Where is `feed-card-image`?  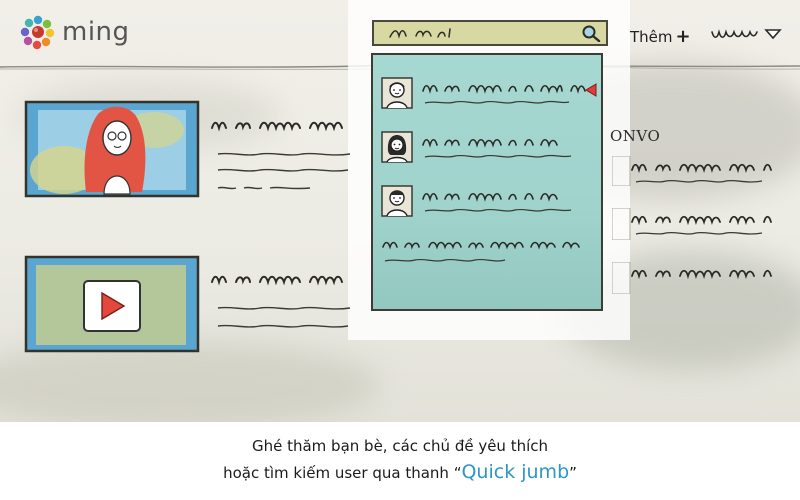
feed-card-image is located at coordinates (112, 149).